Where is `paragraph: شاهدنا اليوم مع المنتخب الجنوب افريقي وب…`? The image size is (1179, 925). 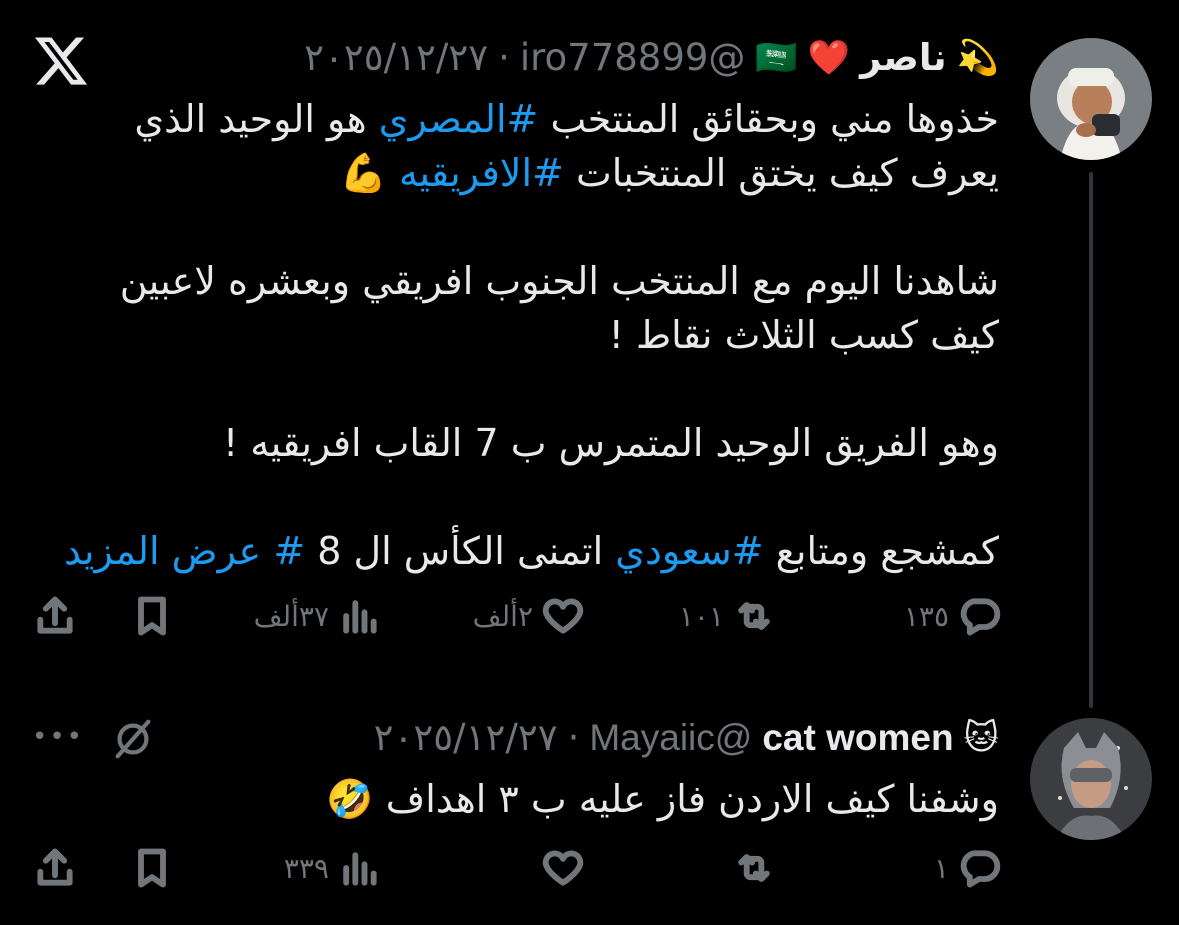
paragraph: شاهدنا اليوم مع المنتخب الجنوب افريقي وب… is located at coordinates (529, 308).